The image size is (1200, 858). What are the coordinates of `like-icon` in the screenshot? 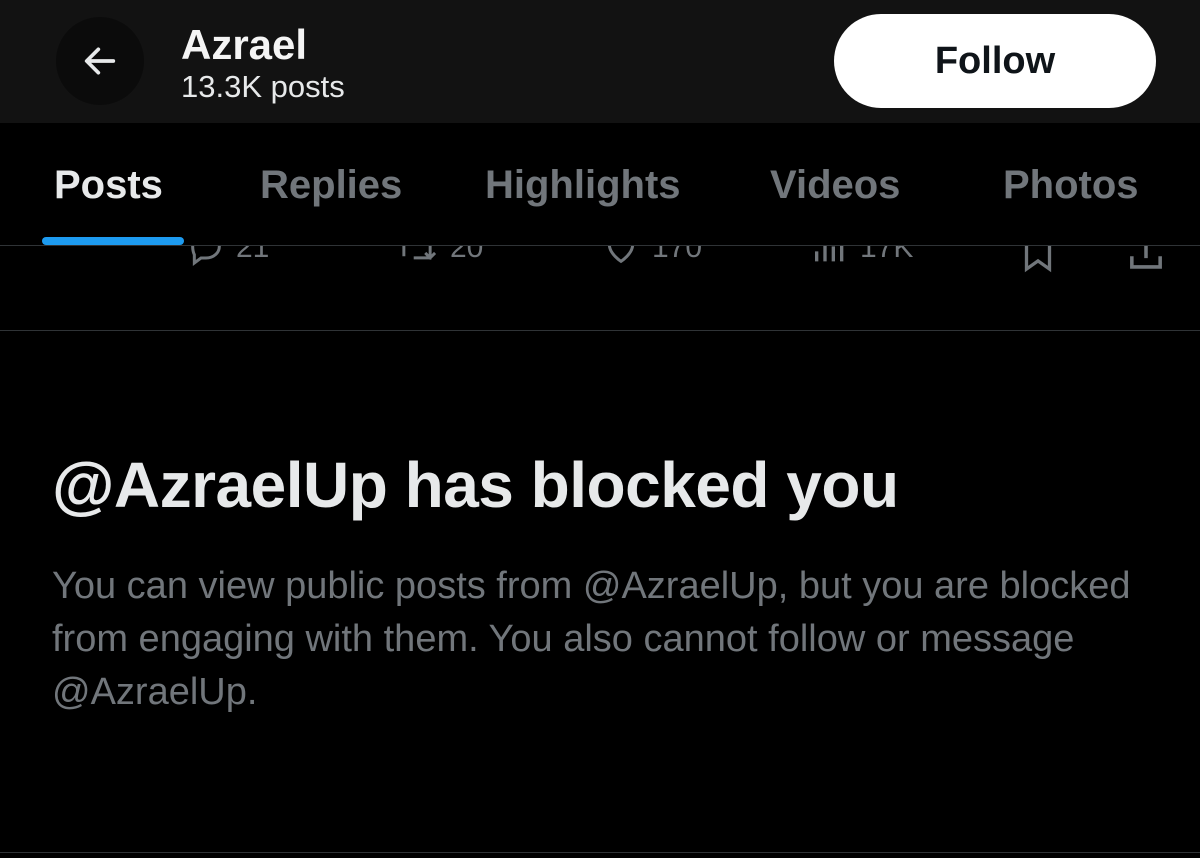 It's located at (621, 255).